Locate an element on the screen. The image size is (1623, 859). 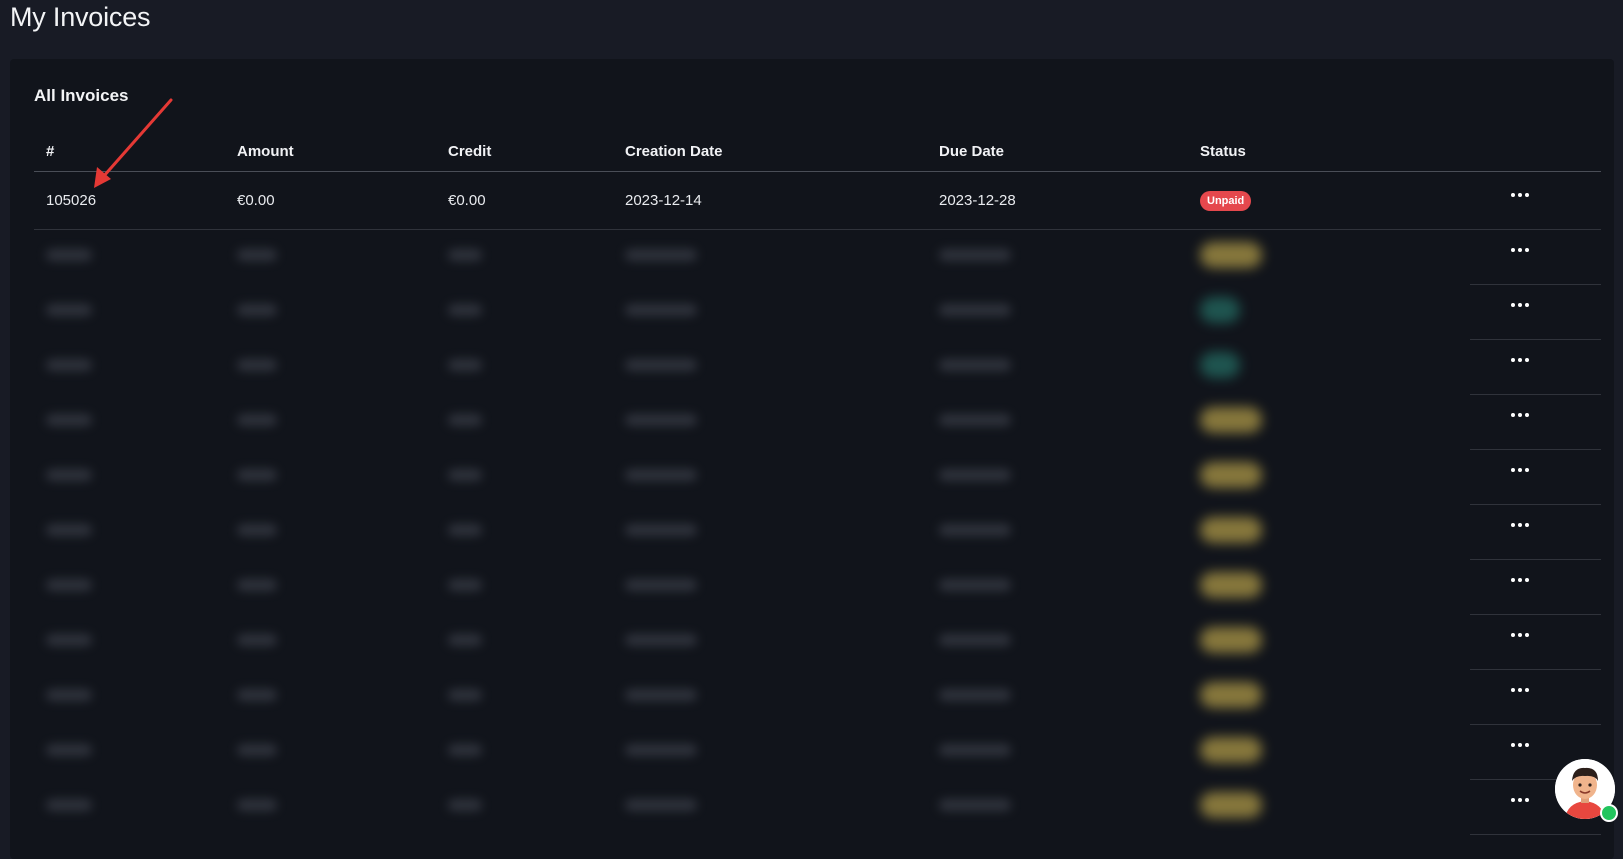
online-status-indicator is located at coordinates (1609, 813).